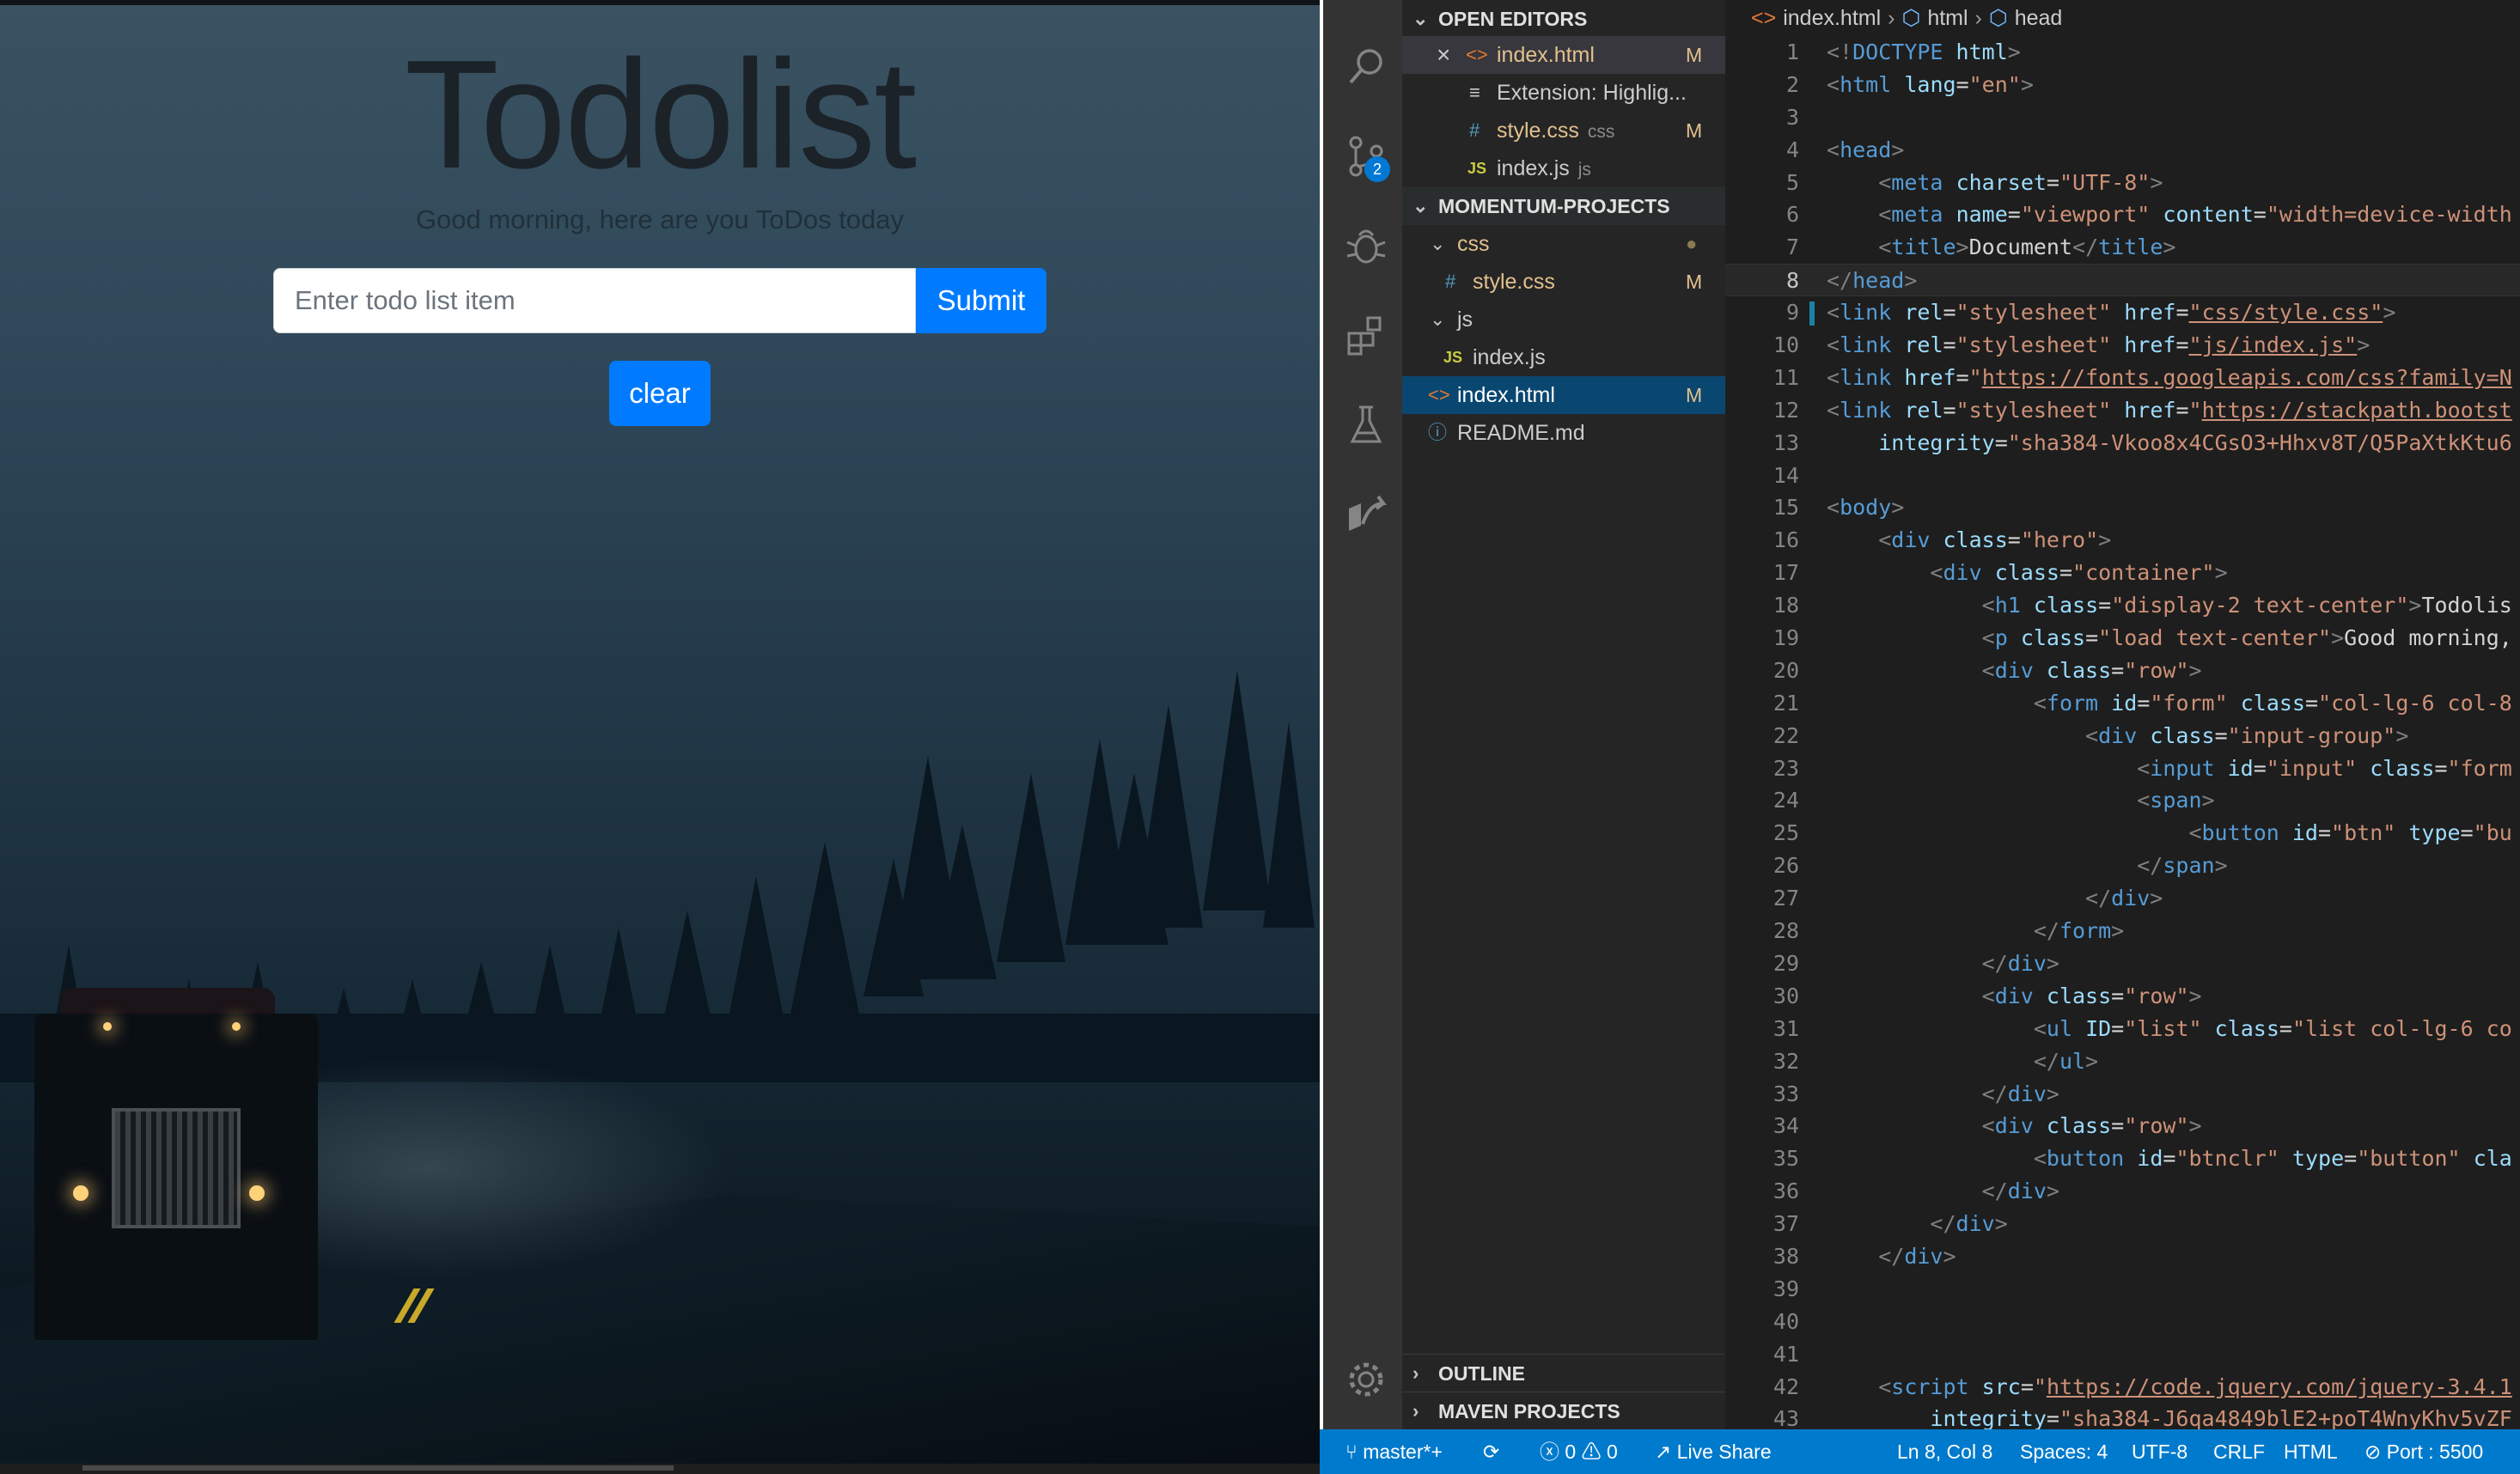  What do you see at coordinates (1812, 314) in the screenshot?
I see `modified-line-marker` at bounding box center [1812, 314].